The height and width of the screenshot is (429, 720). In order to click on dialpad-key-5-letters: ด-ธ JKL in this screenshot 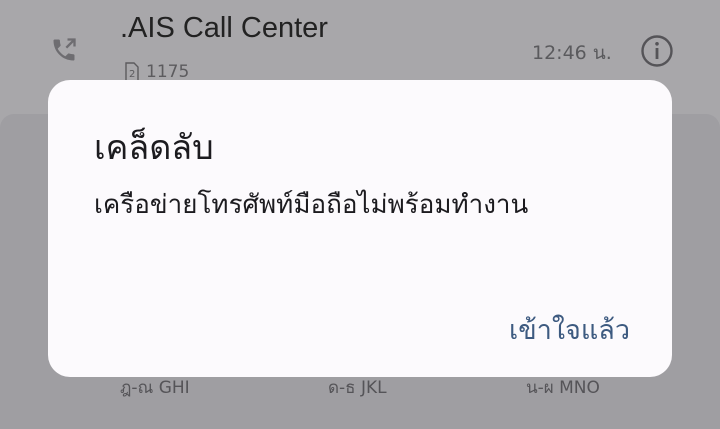, I will do `click(357, 387)`.